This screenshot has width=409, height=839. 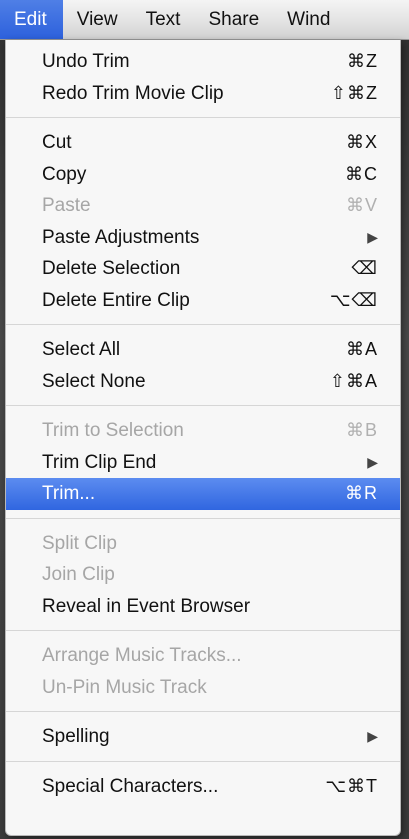 What do you see at coordinates (354, 92) in the screenshot?
I see `keyboard-shortcut: ⇧⌘Z` at bounding box center [354, 92].